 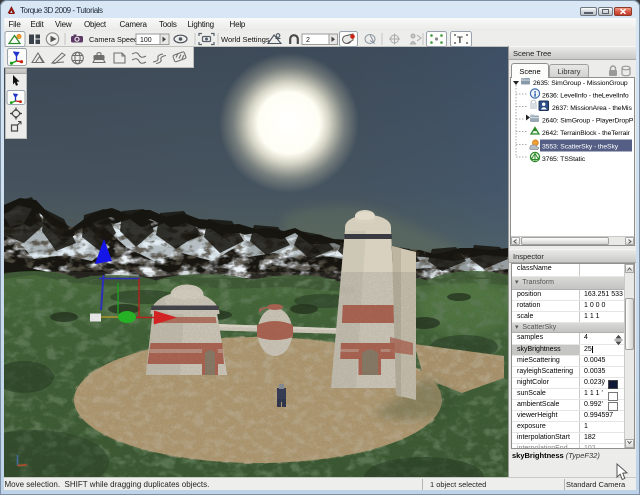 What do you see at coordinates (580, 147) in the screenshot?
I see `svg-text: 3553: ScatterSky - theSky` at bounding box center [580, 147].